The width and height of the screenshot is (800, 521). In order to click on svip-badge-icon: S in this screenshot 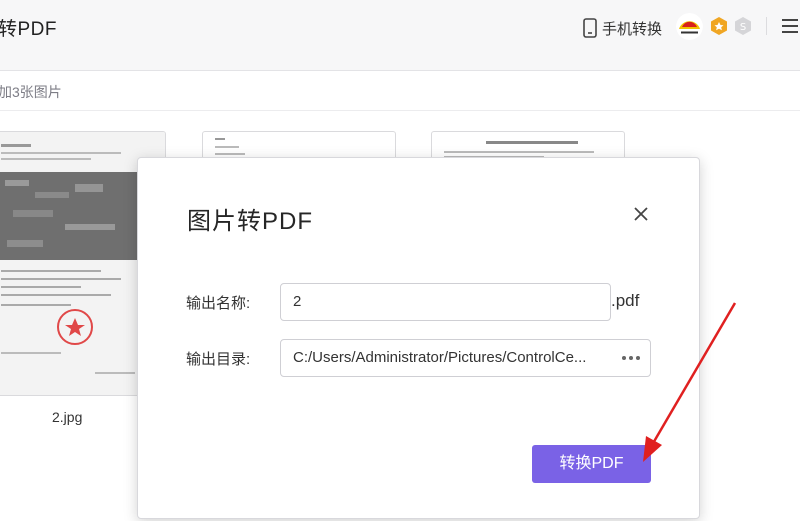, I will do `click(743, 26)`.